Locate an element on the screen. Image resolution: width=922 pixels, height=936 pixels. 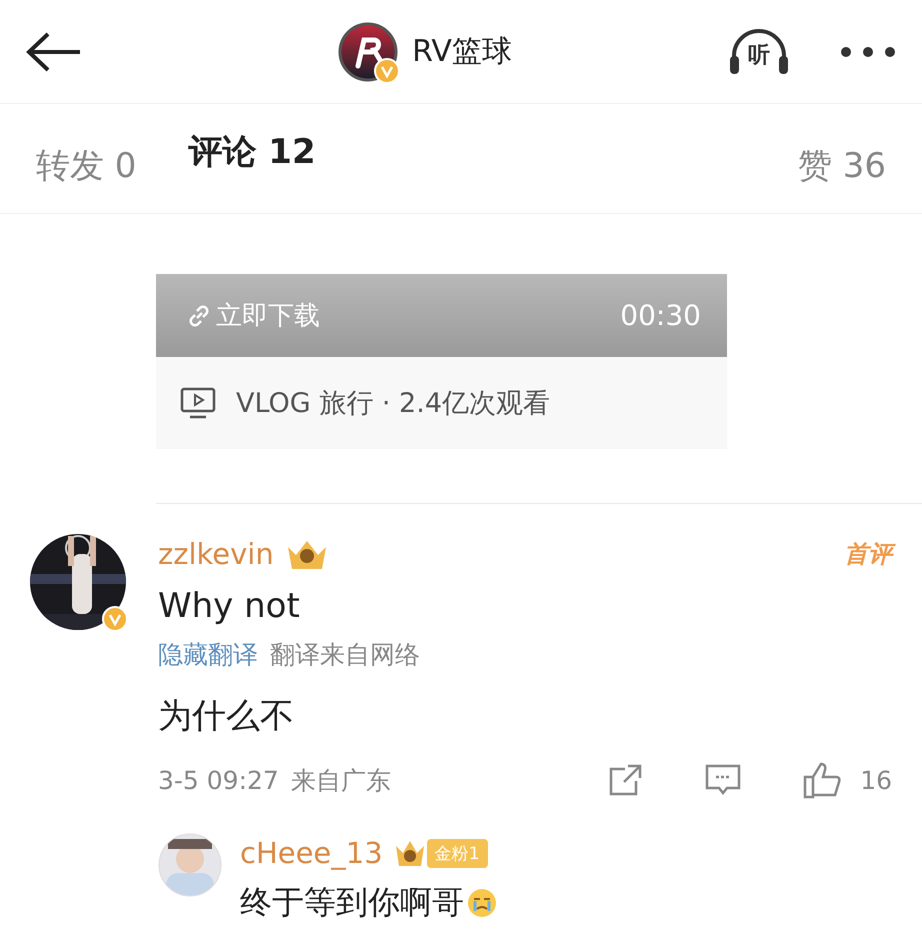
username: zzlkevin is located at coordinates (216, 554).